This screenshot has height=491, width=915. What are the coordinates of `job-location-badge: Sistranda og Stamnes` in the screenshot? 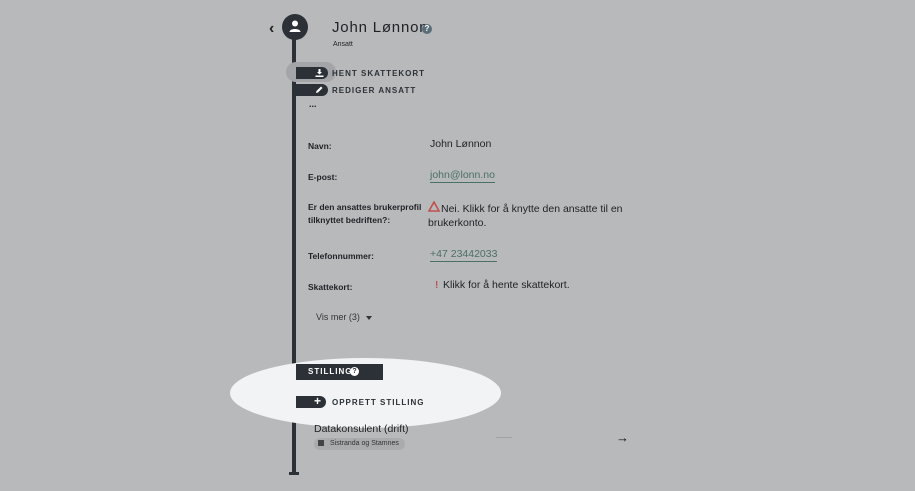 It's located at (359, 444).